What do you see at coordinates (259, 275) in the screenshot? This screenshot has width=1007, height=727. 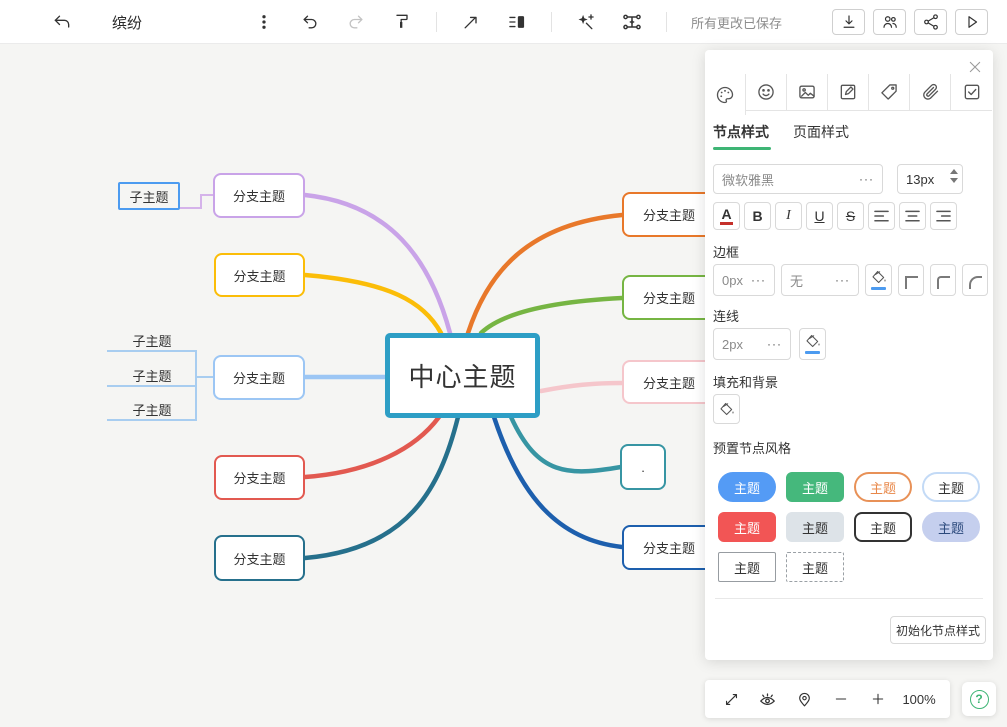 I see `node-branch-yellow: 分支主题` at bounding box center [259, 275].